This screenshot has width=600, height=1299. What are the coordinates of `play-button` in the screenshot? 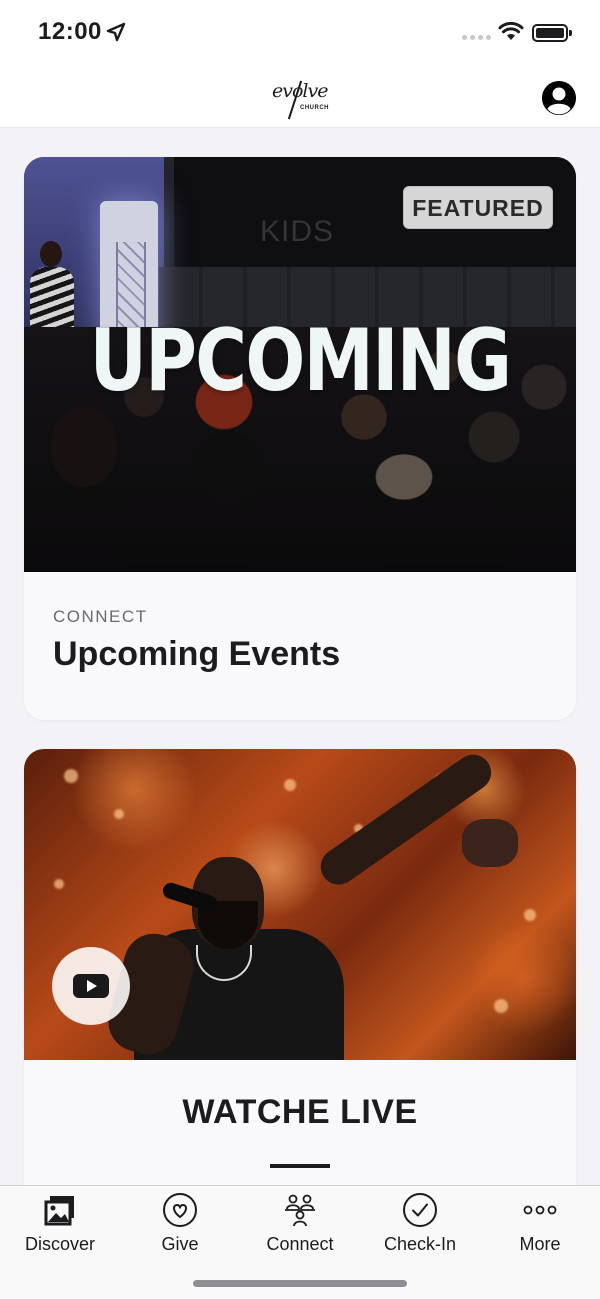 It's located at (91, 986).